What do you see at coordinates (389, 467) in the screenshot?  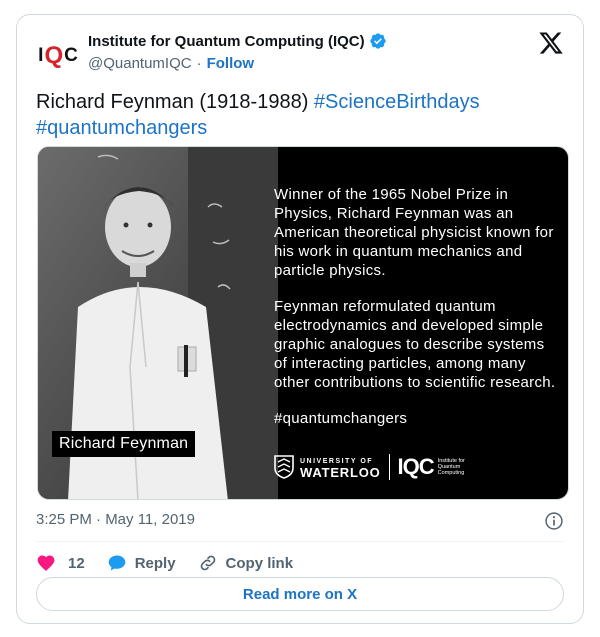 I see `logo-divider` at bounding box center [389, 467].